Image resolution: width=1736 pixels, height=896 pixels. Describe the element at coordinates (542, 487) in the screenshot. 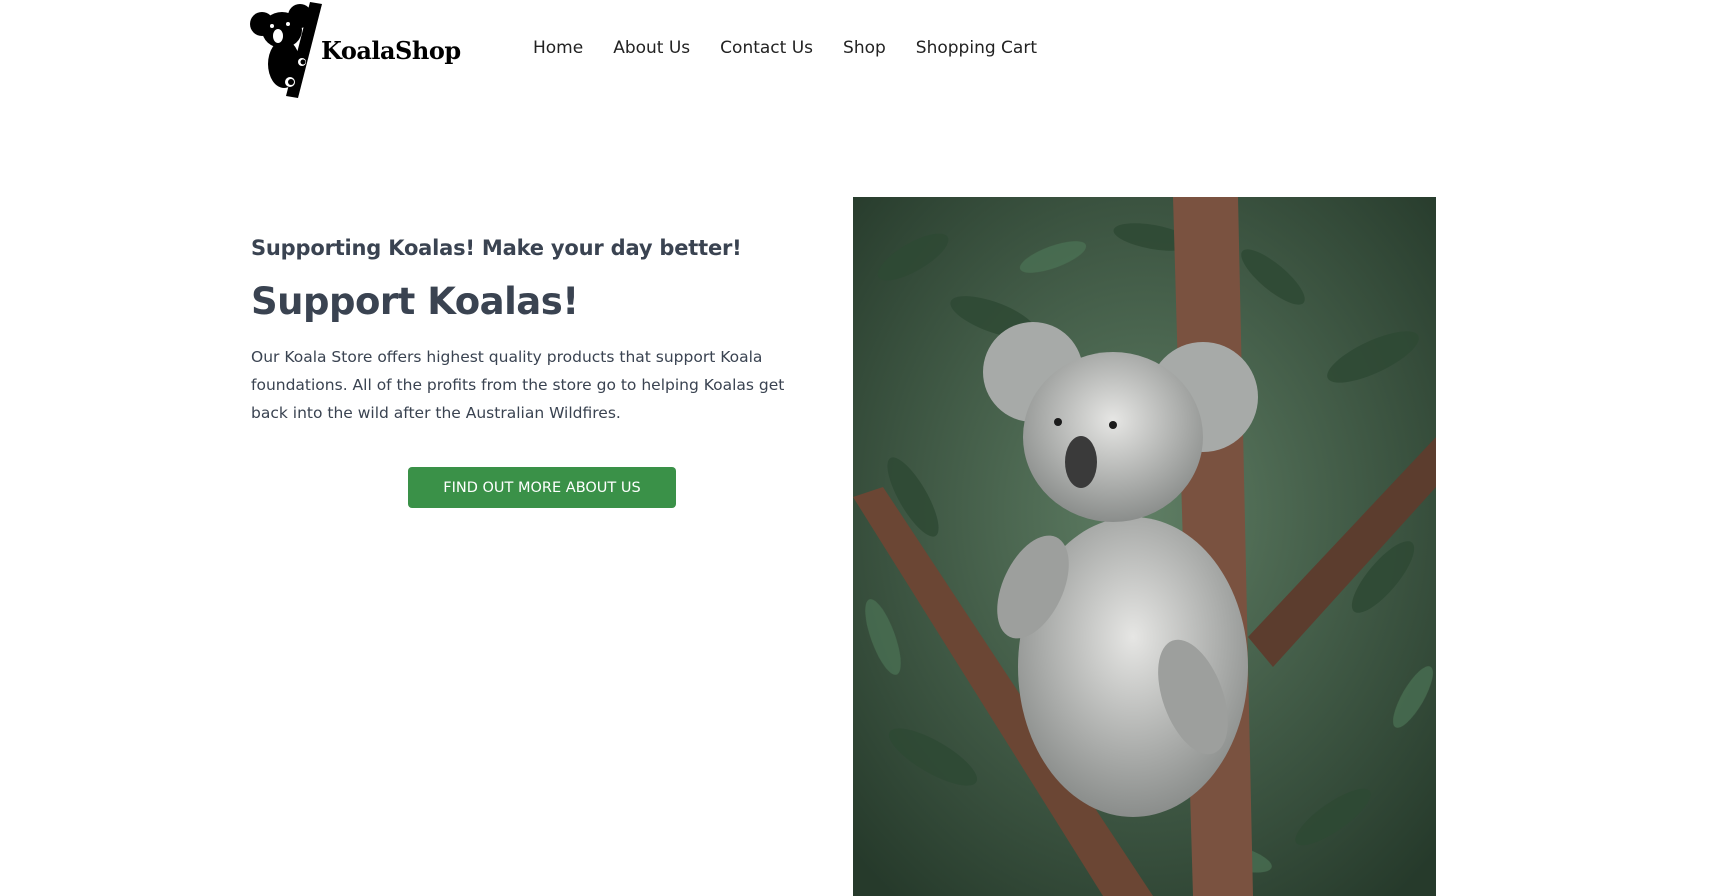

I see `find-out-more-button: FIND OUT MORE ABOUT US` at that location.